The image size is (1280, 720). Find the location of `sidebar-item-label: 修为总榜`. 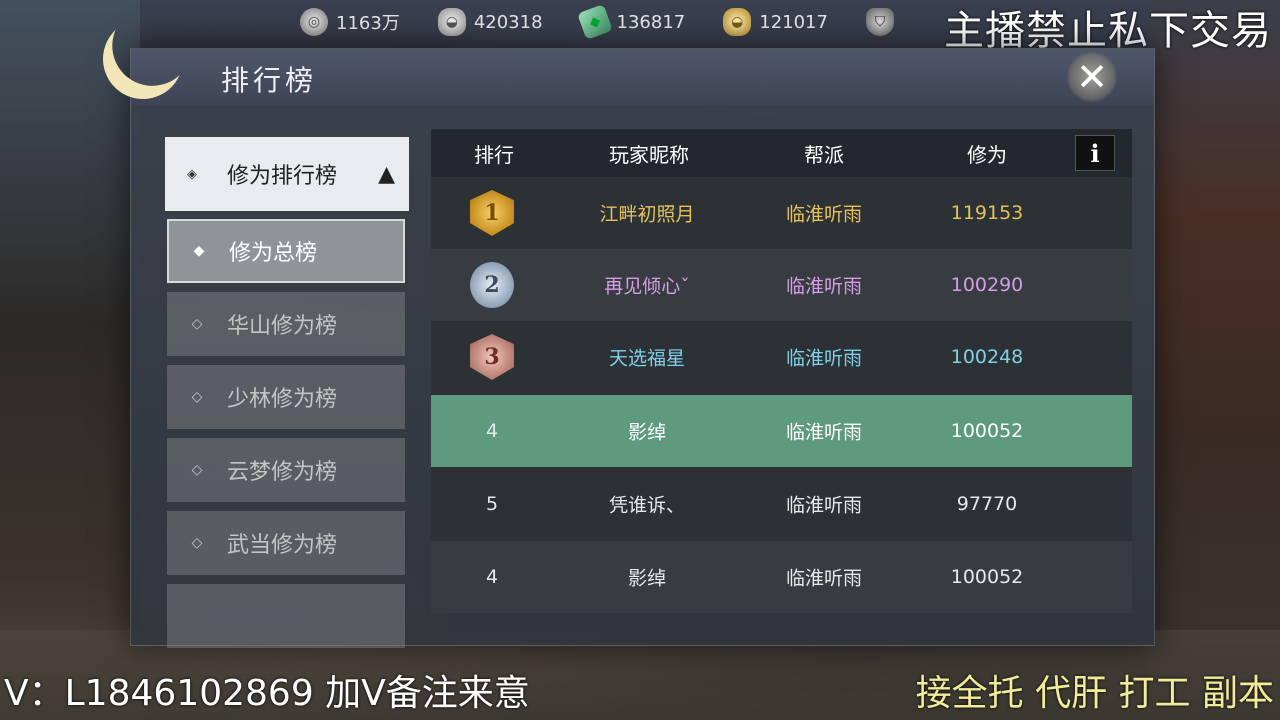

sidebar-item-label: 修为总榜 is located at coordinates (273, 253).